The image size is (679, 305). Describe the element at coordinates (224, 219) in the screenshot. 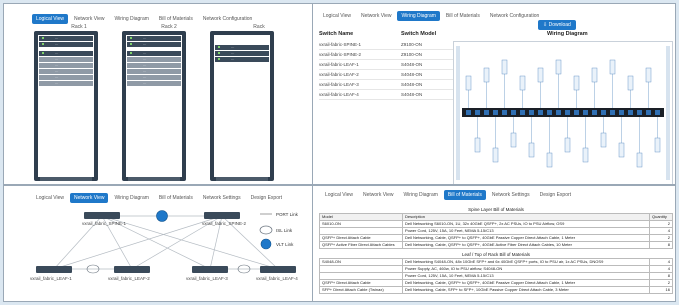

I see `spine-switch: vxrail_fabric_SPINE-2` at that location.